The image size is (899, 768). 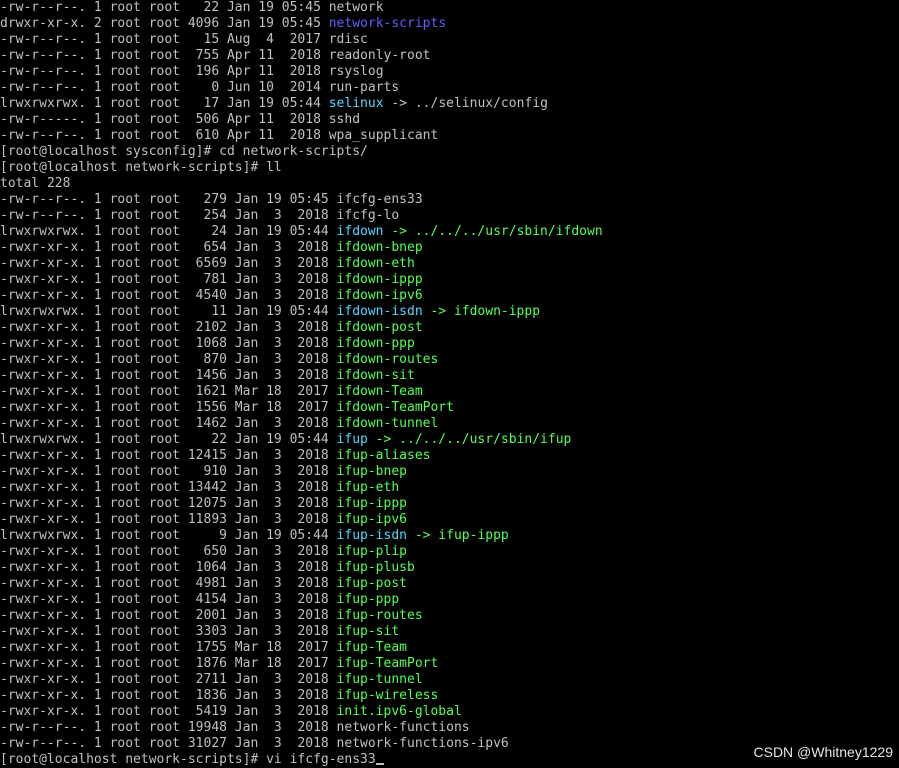 What do you see at coordinates (379, 615) in the screenshot?
I see `file-name: ifup-routes` at bounding box center [379, 615].